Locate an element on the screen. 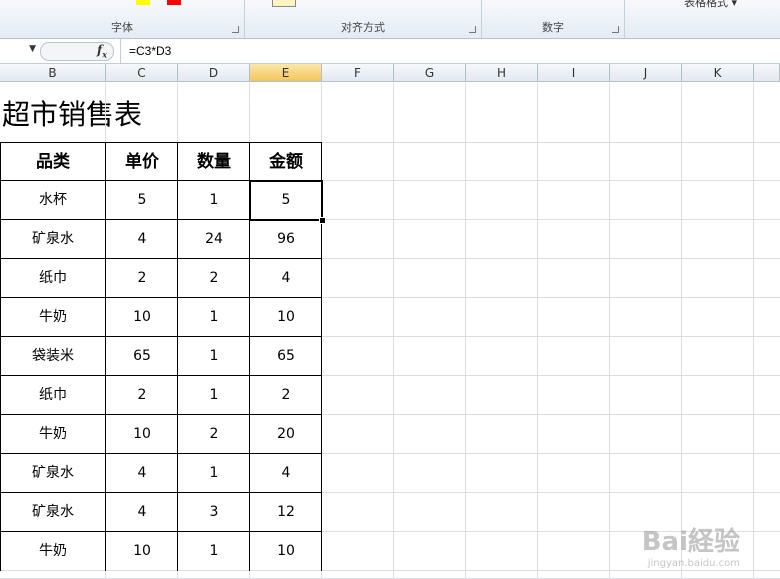 The height and width of the screenshot is (579, 780). table-cell: 12 is located at coordinates (286, 512).